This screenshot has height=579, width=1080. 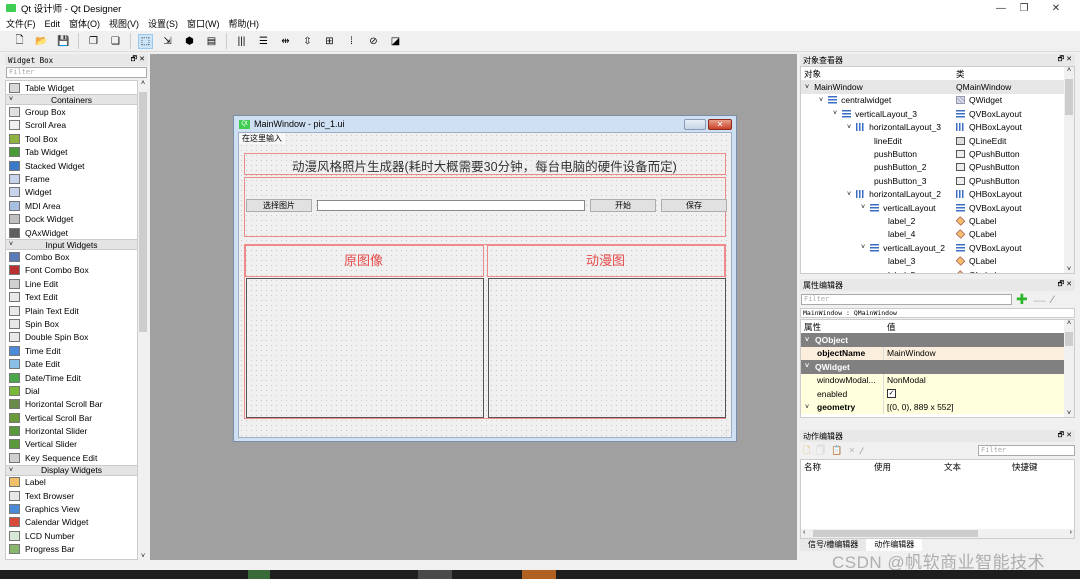 What do you see at coordinates (451, 205) in the screenshot?
I see `image-path-input` at bounding box center [451, 205].